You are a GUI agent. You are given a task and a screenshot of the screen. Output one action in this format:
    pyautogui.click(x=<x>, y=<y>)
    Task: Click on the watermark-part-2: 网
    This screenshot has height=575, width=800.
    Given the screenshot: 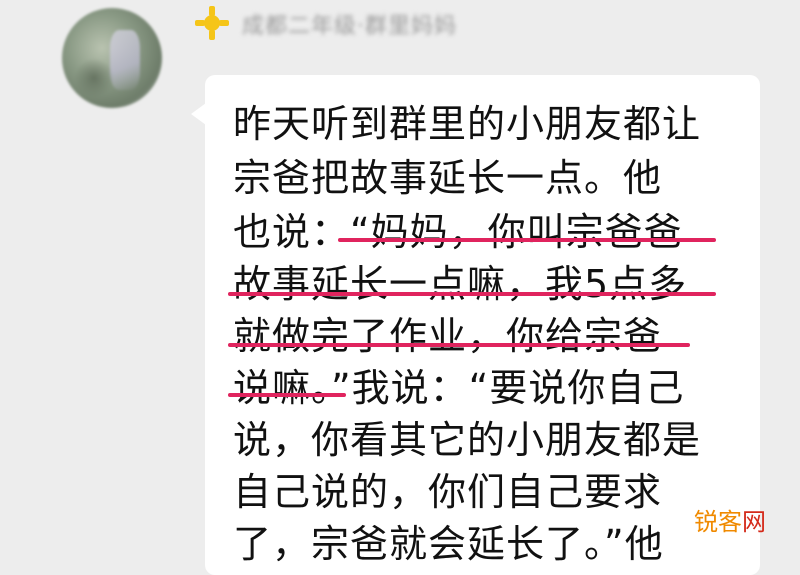 What is the action you would take?
    pyautogui.click(x=754, y=522)
    